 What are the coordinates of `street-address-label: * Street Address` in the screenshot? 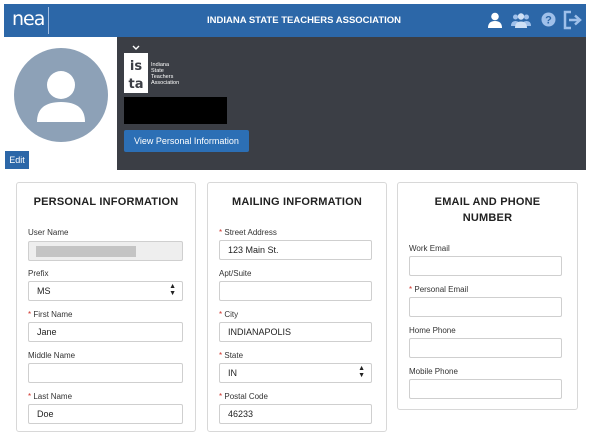 It's located at (248, 232).